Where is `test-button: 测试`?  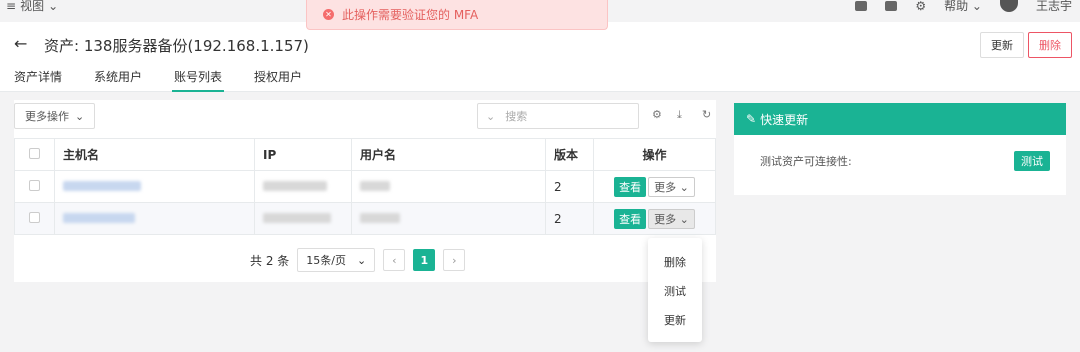
test-button: 测试 is located at coordinates (1032, 161).